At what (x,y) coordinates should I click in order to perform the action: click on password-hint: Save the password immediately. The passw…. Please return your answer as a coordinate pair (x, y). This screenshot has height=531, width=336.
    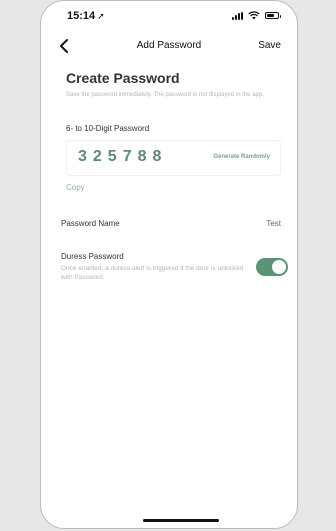
    Looking at the image, I should click on (165, 95).